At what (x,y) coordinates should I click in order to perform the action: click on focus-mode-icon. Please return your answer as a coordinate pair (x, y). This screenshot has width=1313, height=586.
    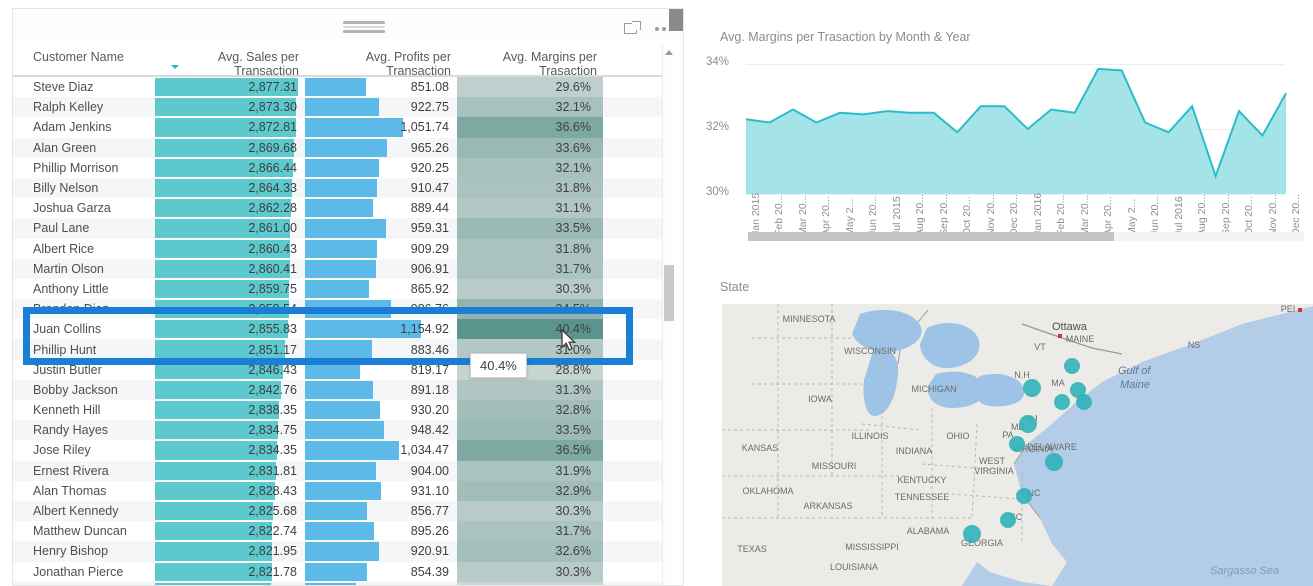
    Looking at the image, I should click on (632, 28).